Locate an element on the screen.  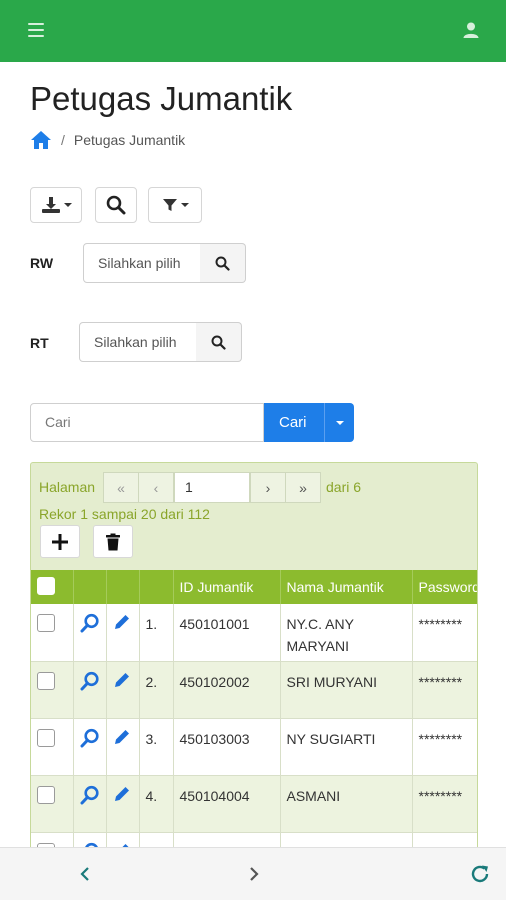
pager-prev-button: ‹ is located at coordinates (156, 487).